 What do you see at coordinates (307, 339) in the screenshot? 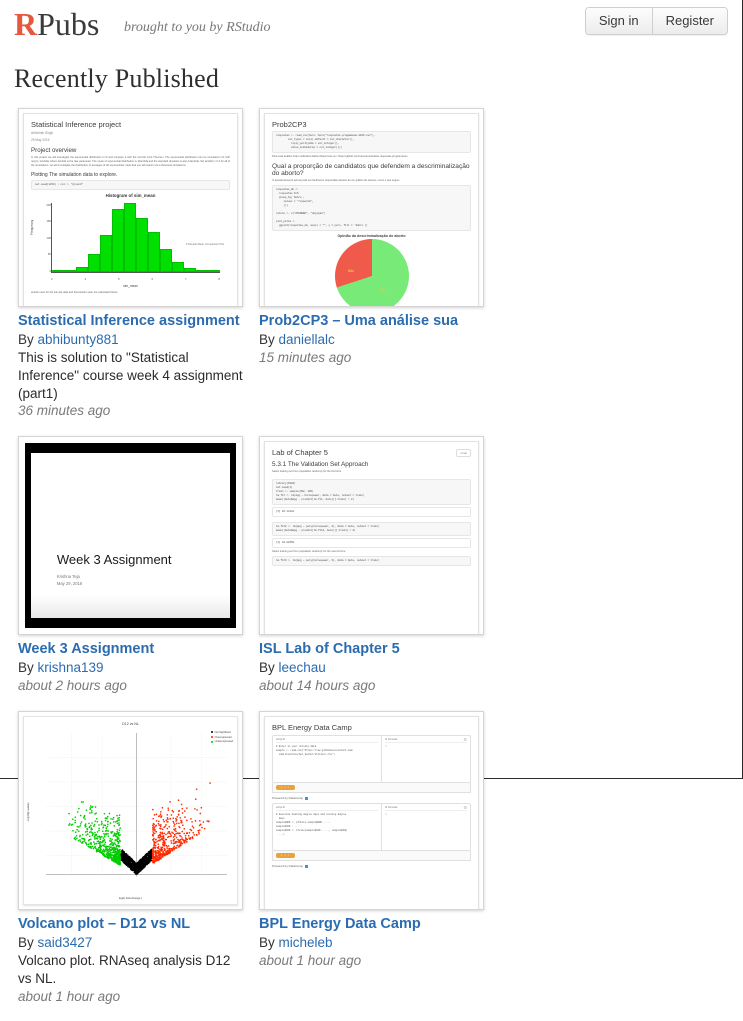
I see `card-author-link: daniellalc` at bounding box center [307, 339].